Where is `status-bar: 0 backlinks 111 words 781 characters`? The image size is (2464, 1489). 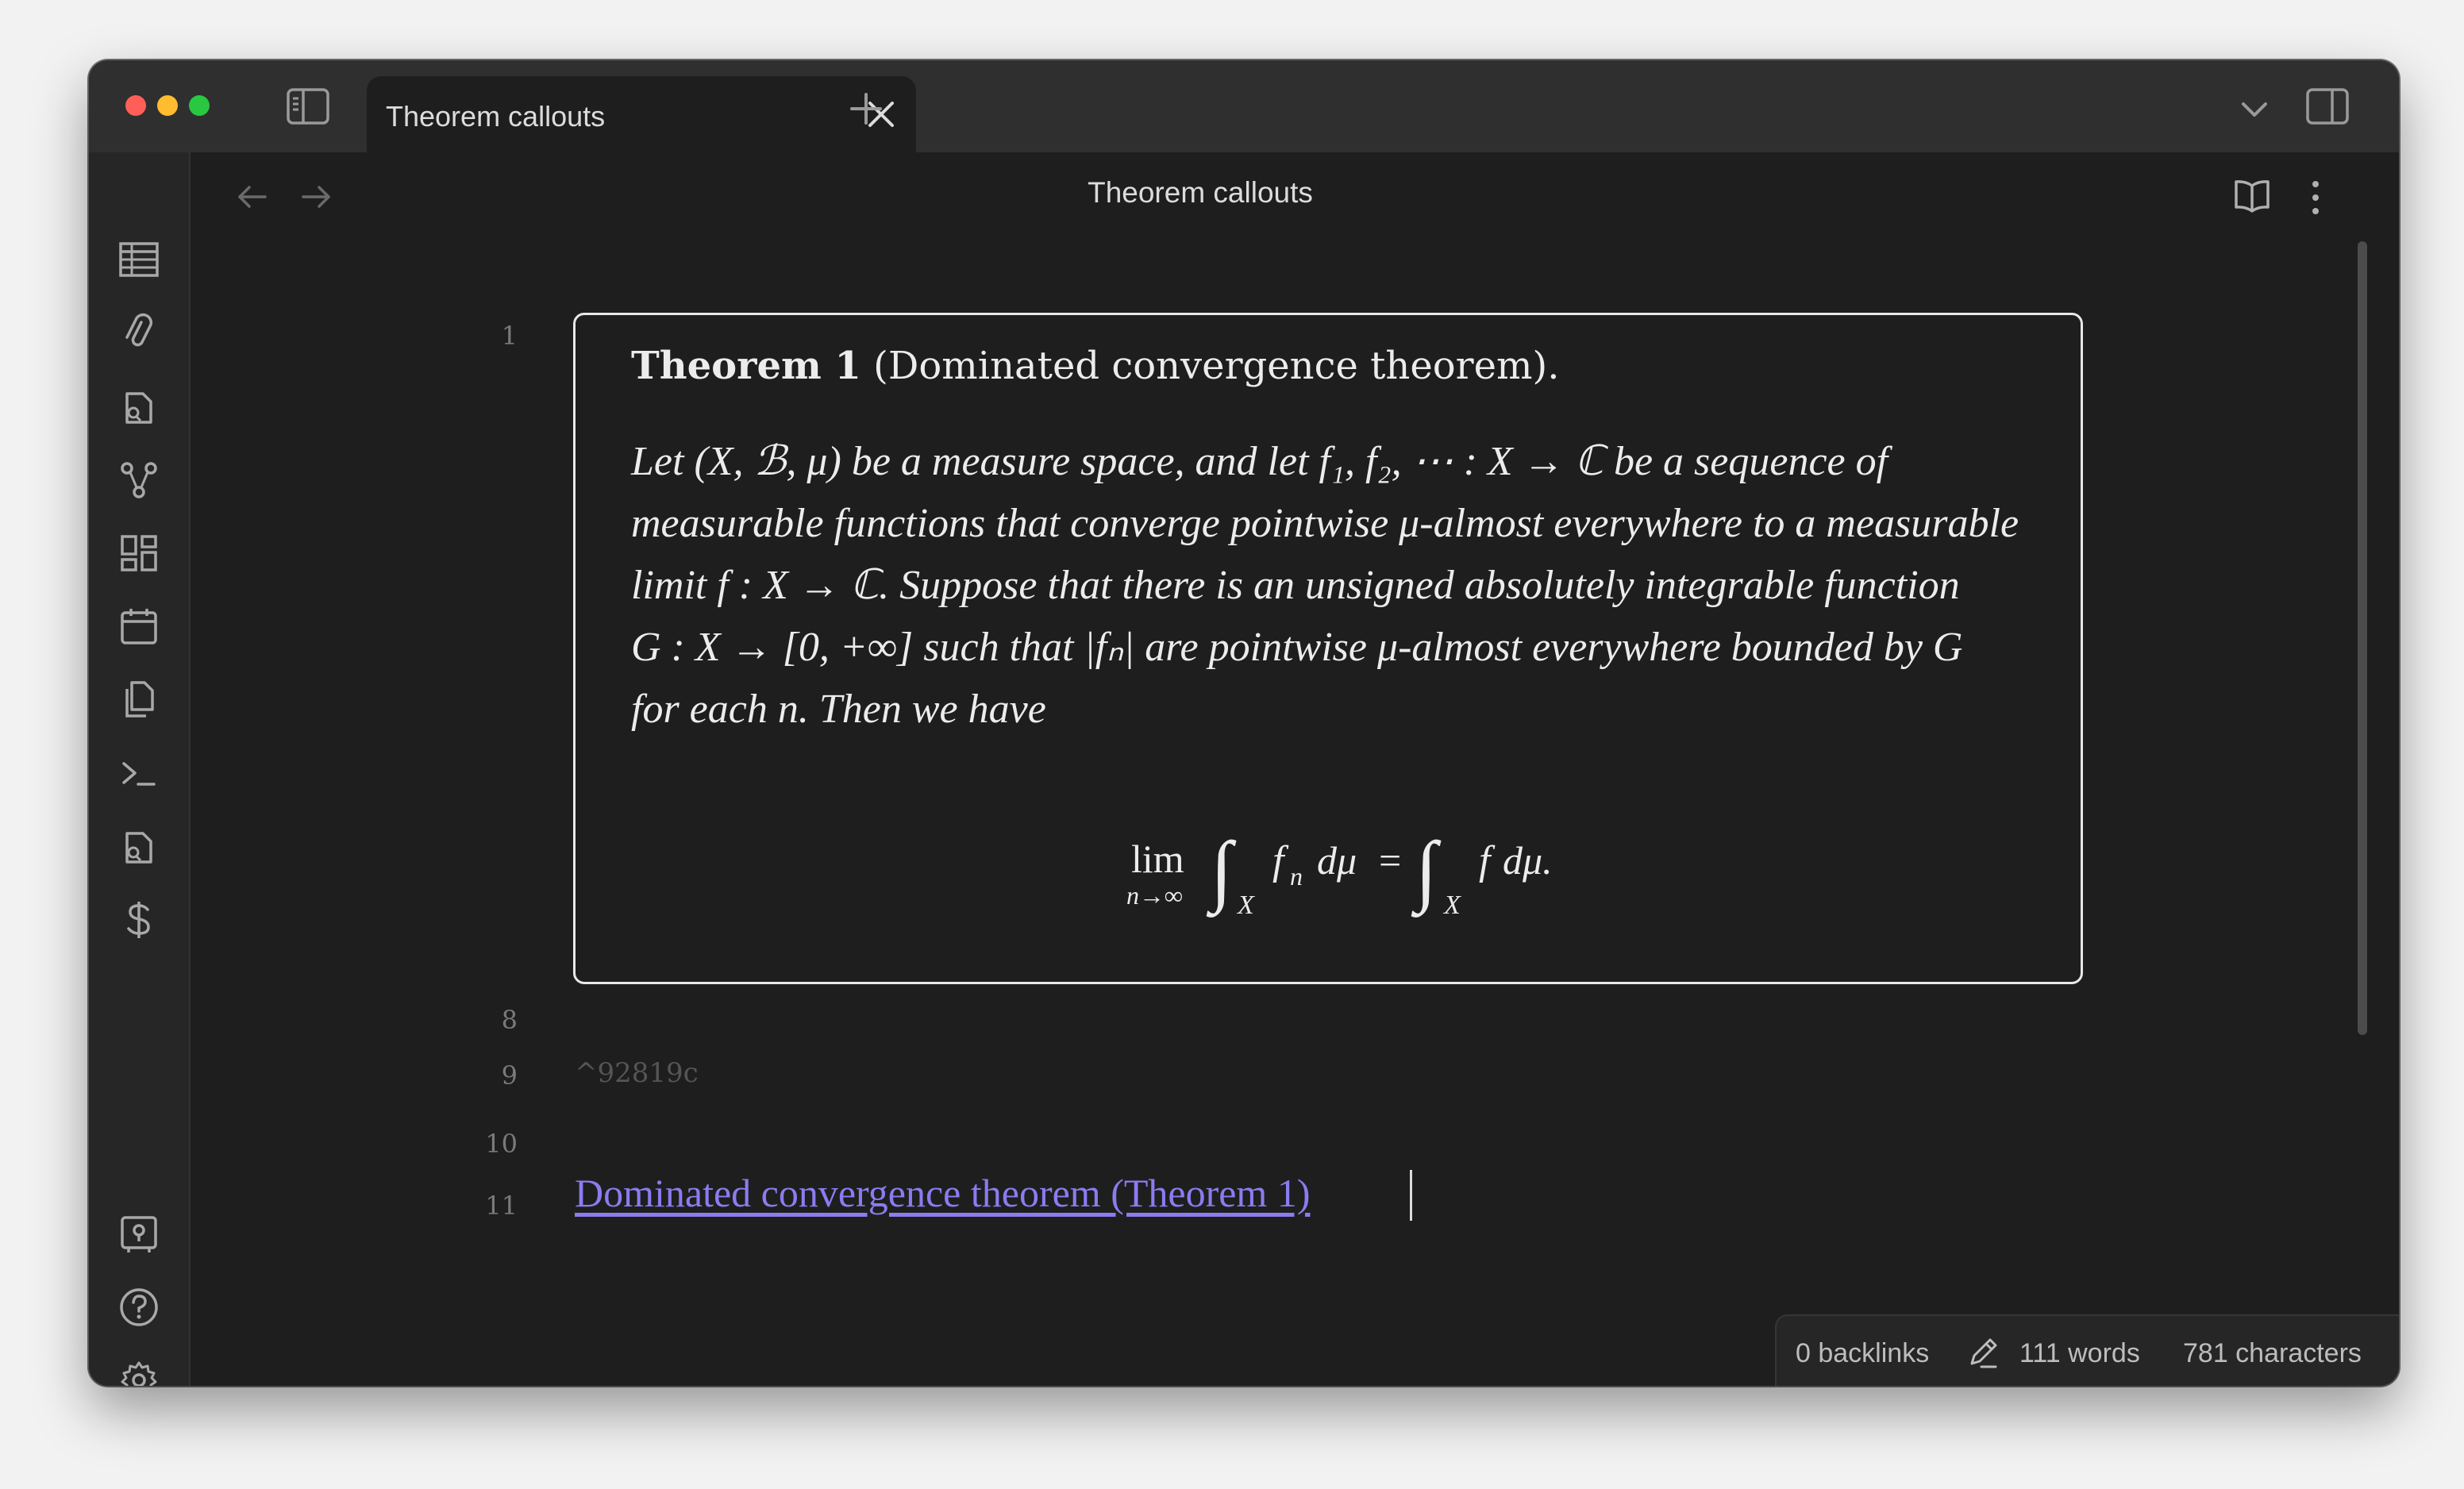 status-bar: 0 backlinks 111 words 781 characters is located at coordinates (2087, 1350).